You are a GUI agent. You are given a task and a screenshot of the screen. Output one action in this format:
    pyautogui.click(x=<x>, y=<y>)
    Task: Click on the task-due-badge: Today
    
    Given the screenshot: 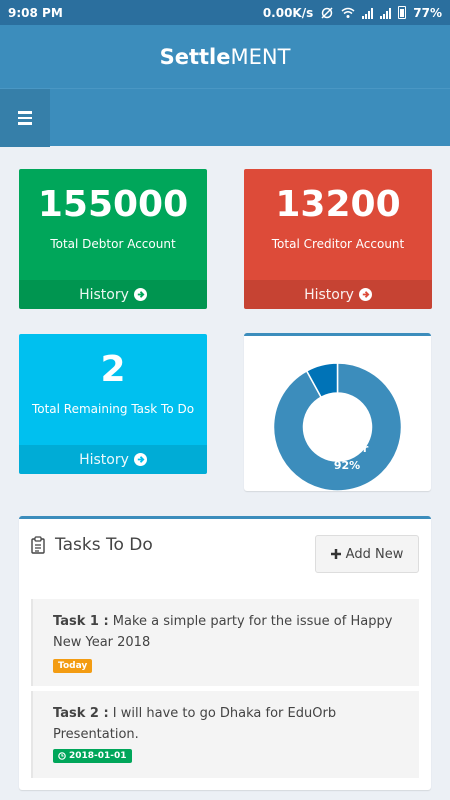 What is the action you would take?
    pyautogui.click(x=73, y=666)
    